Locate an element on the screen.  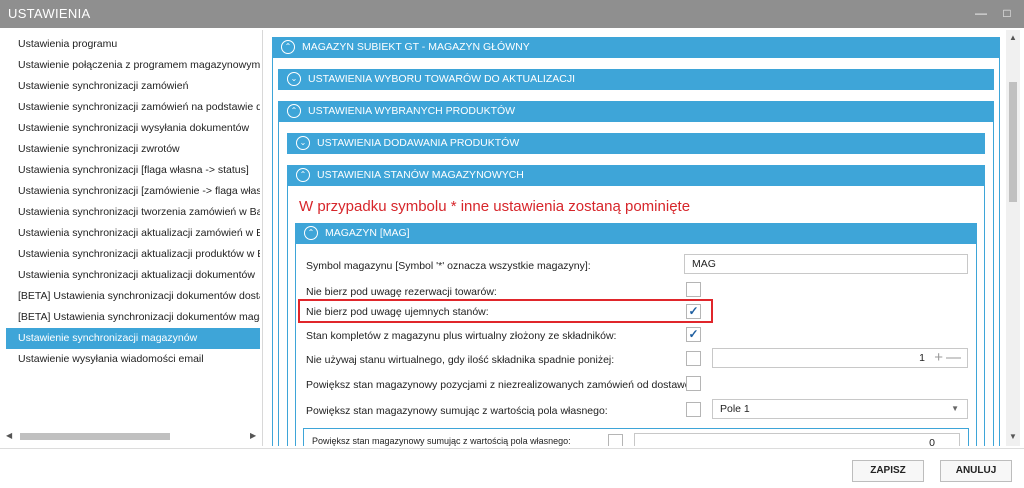
partial-row-checkbox is located at coordinates (615, 440).